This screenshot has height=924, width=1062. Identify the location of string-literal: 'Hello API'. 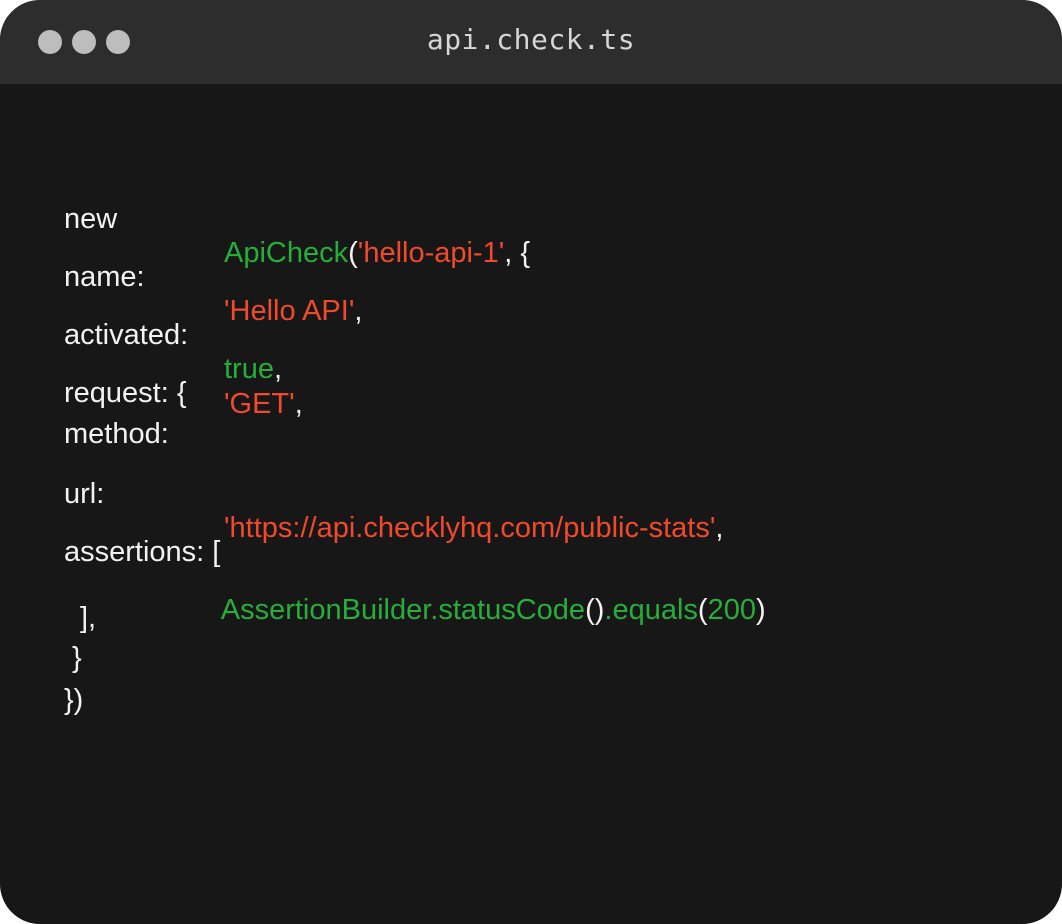
(289, 311).